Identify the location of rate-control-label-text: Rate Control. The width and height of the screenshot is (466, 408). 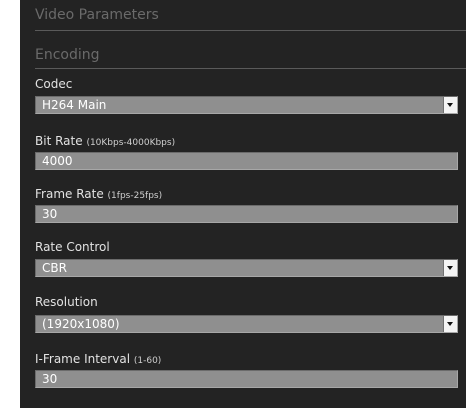
(72, 247).